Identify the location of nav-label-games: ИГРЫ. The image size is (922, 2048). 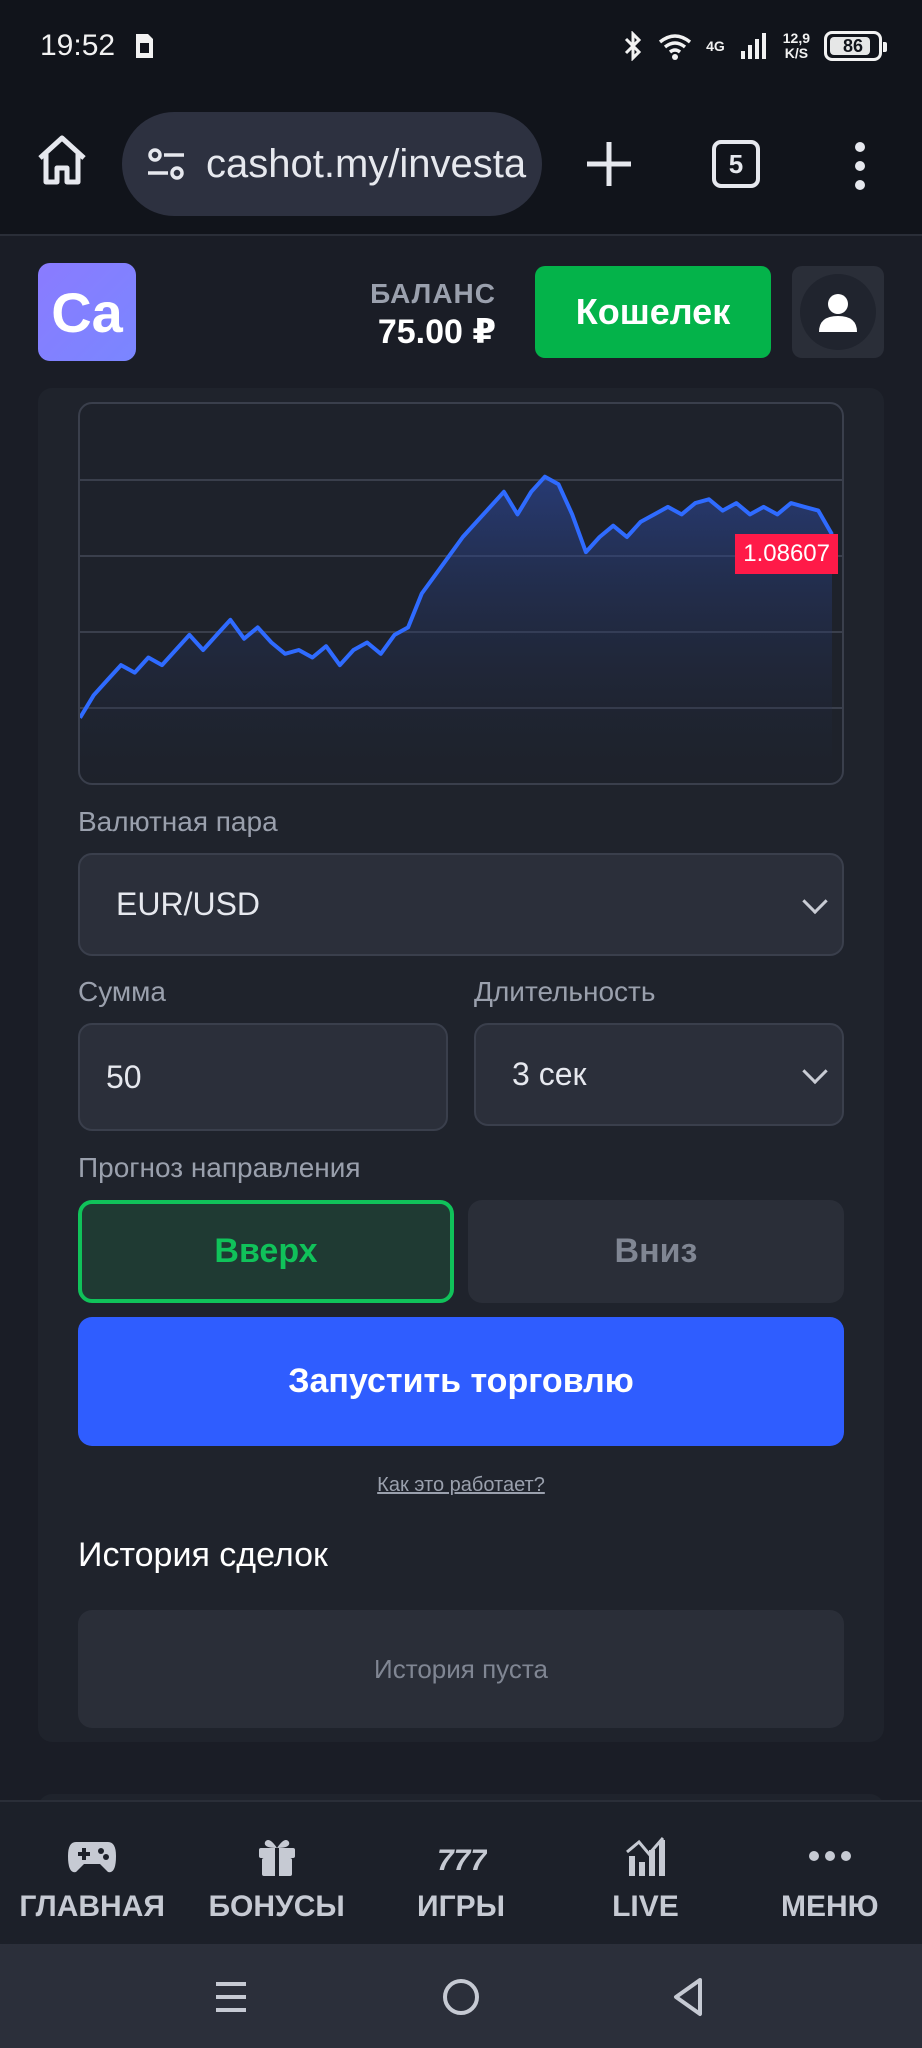
(461, 1906).